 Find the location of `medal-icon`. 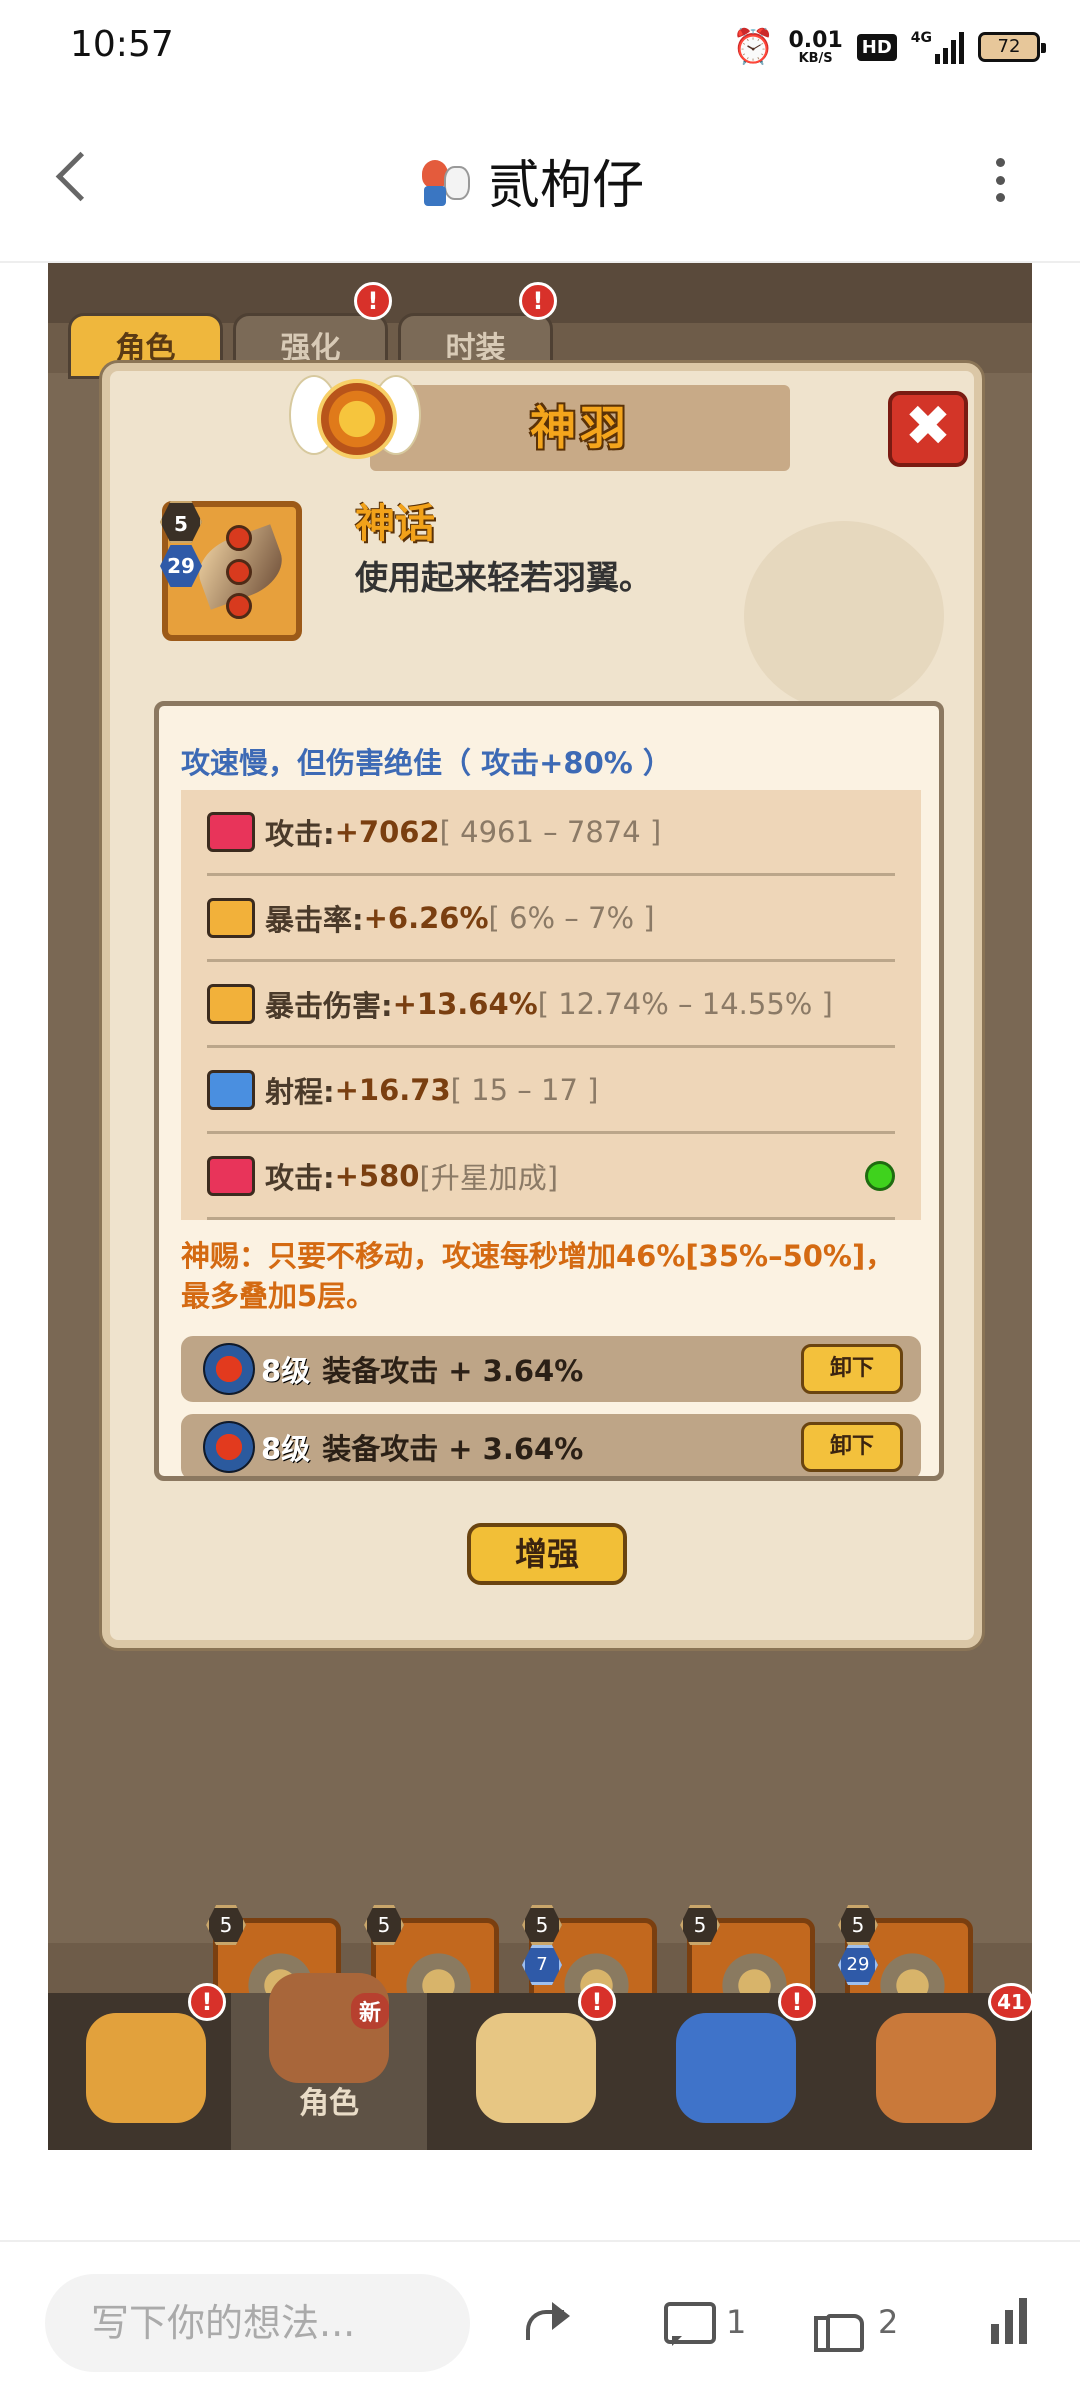

medal-icon is located at coordinates (355, 421).